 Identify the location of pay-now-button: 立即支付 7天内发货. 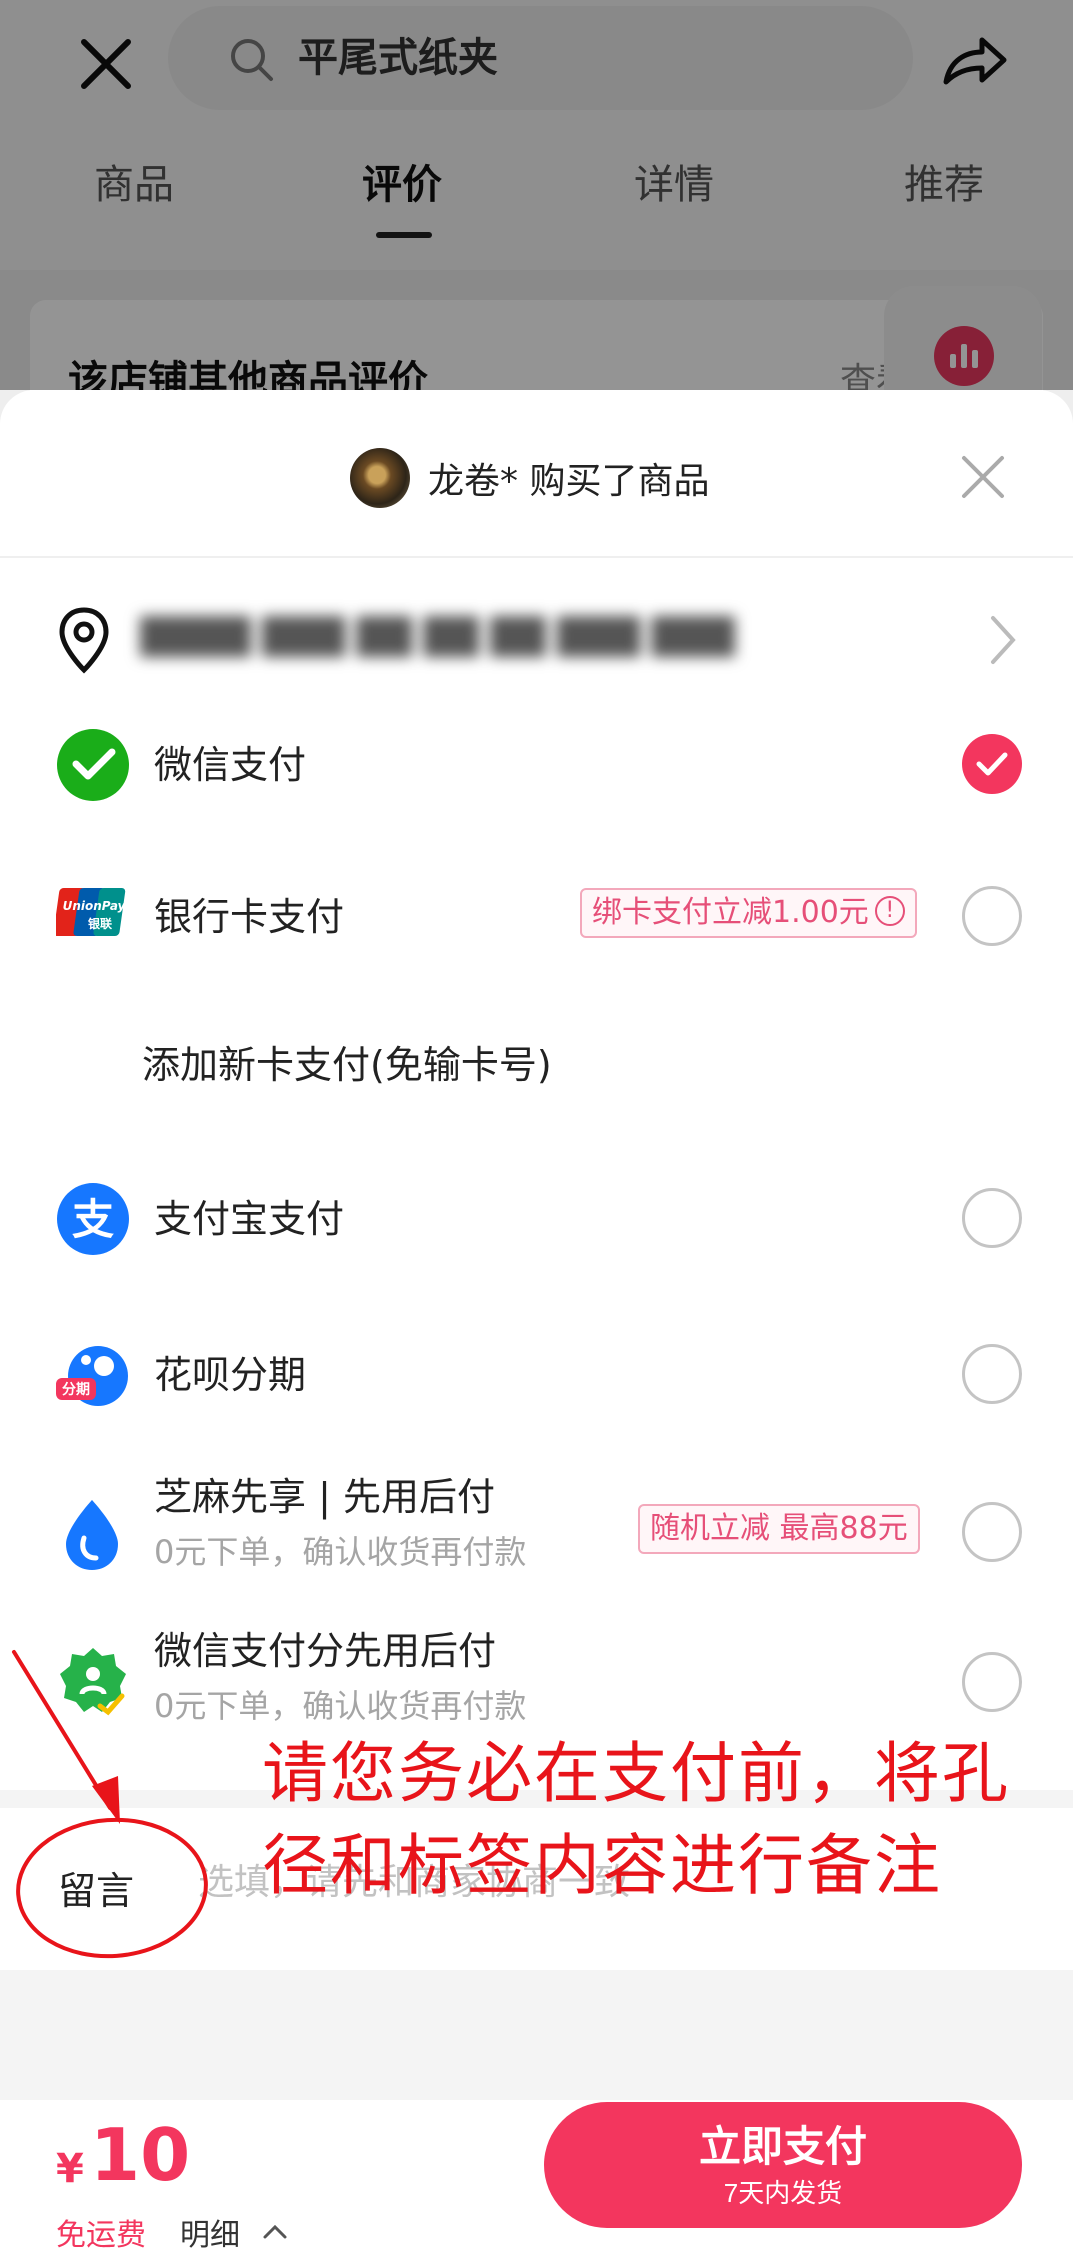
(783, 2165).